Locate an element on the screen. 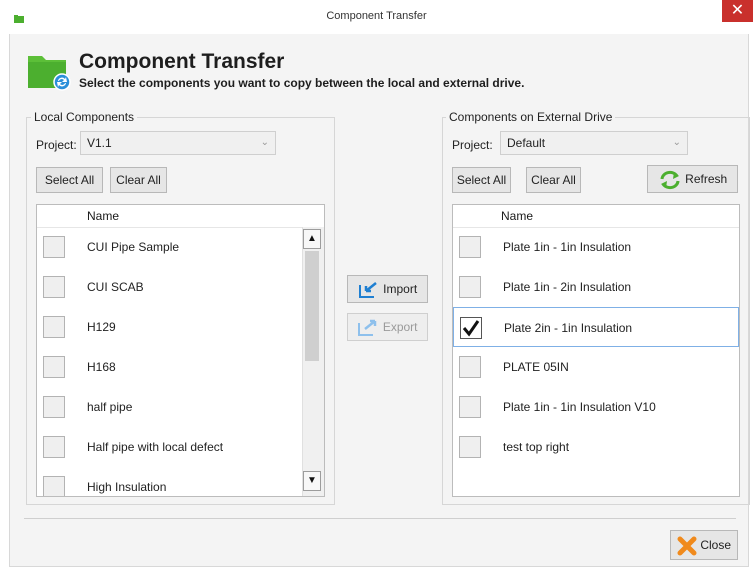  external-list-item: Plate 1in - 2in Insulation is located at coordinates (596, 287).